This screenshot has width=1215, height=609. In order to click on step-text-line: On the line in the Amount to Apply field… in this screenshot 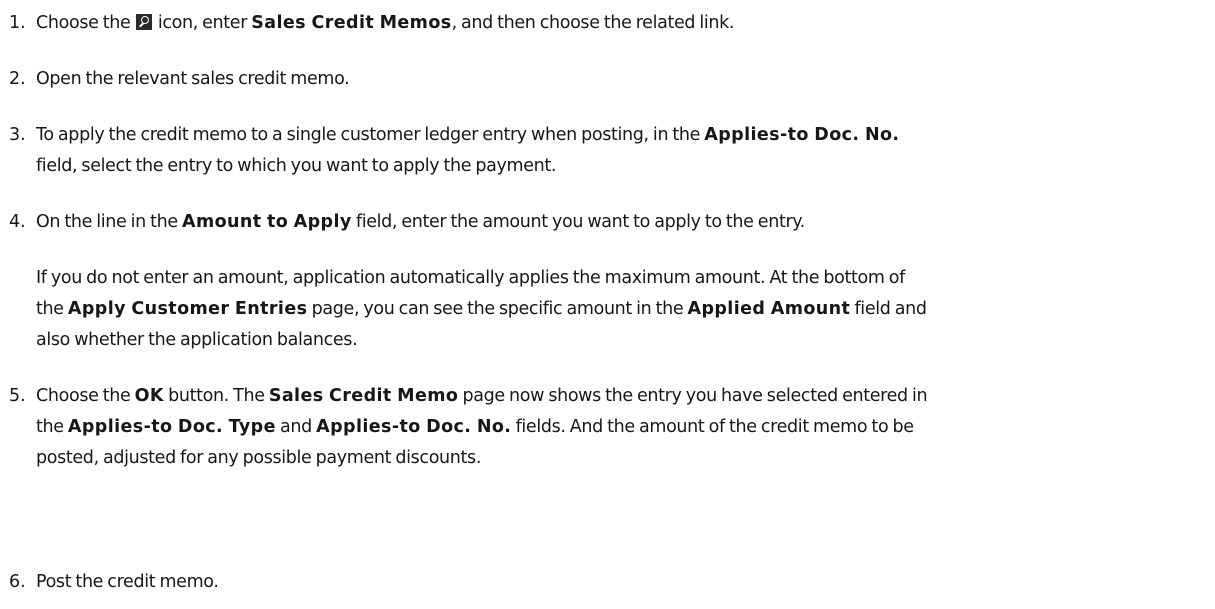, I will do `click(420, 222)`.